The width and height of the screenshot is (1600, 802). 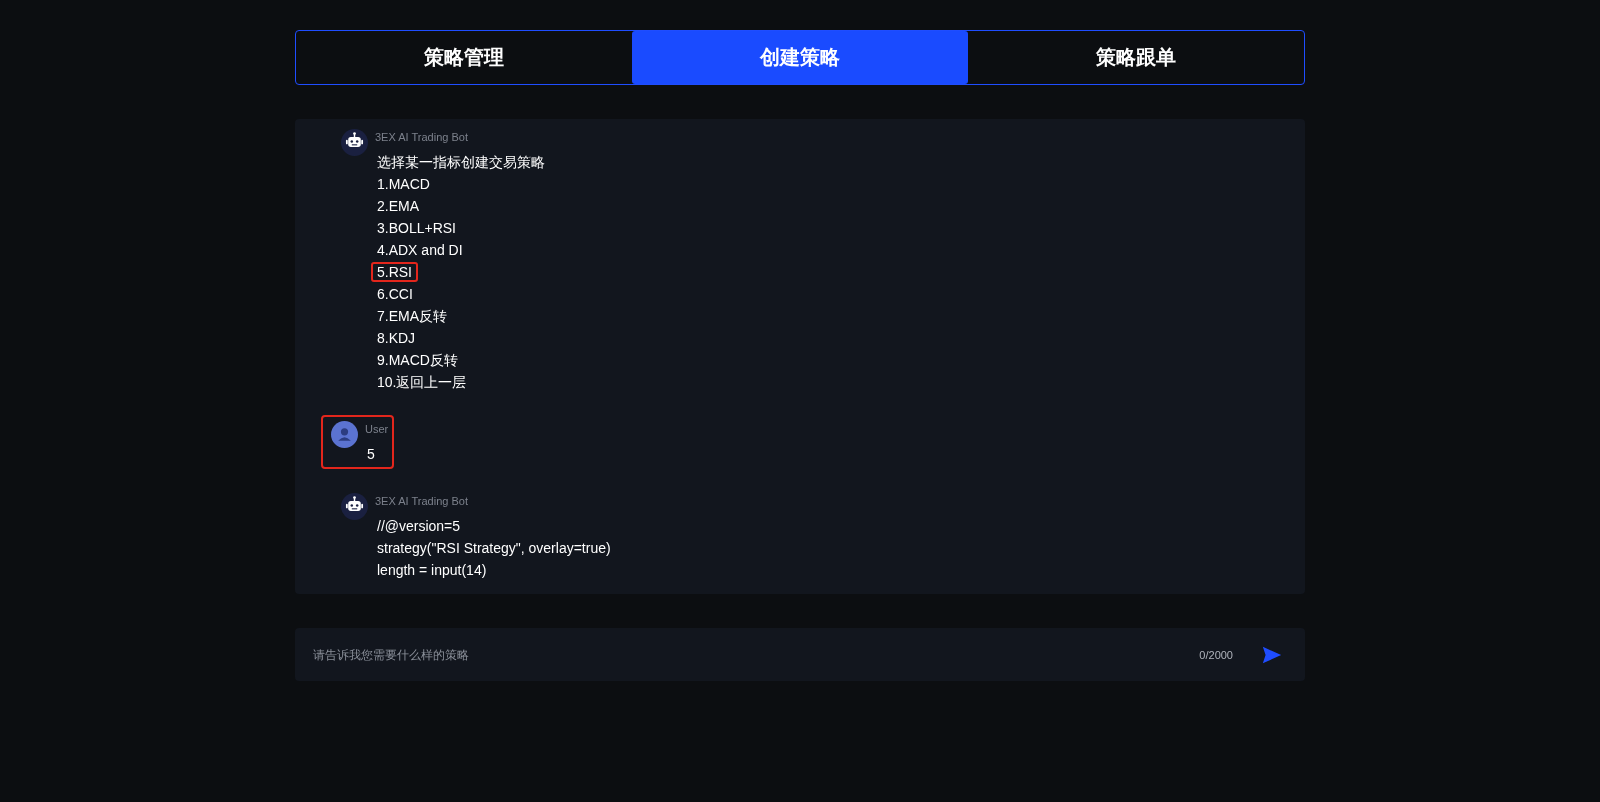 I want to click on message-input: 请告诉我您需要什么样的策略, so click(x=745, y=654).